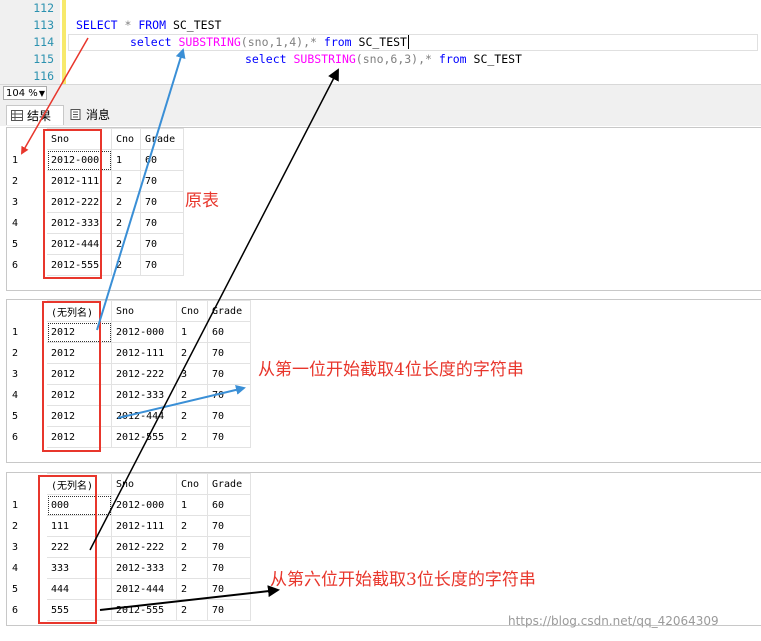 The height and width of the screenshot is (641, 761). What do you see at coordinates (64, 42) in the screenshot?
I see `change-indicator-bar` at bounding box center [64, 42].